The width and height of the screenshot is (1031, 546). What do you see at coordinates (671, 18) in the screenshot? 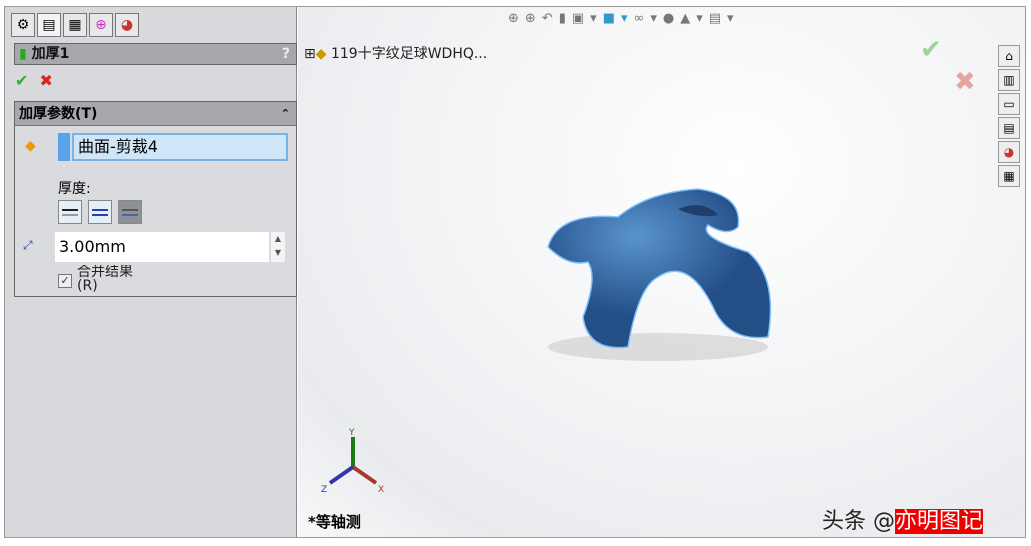
I see `appearance-icon: ●` at bounding box center [671, 18].